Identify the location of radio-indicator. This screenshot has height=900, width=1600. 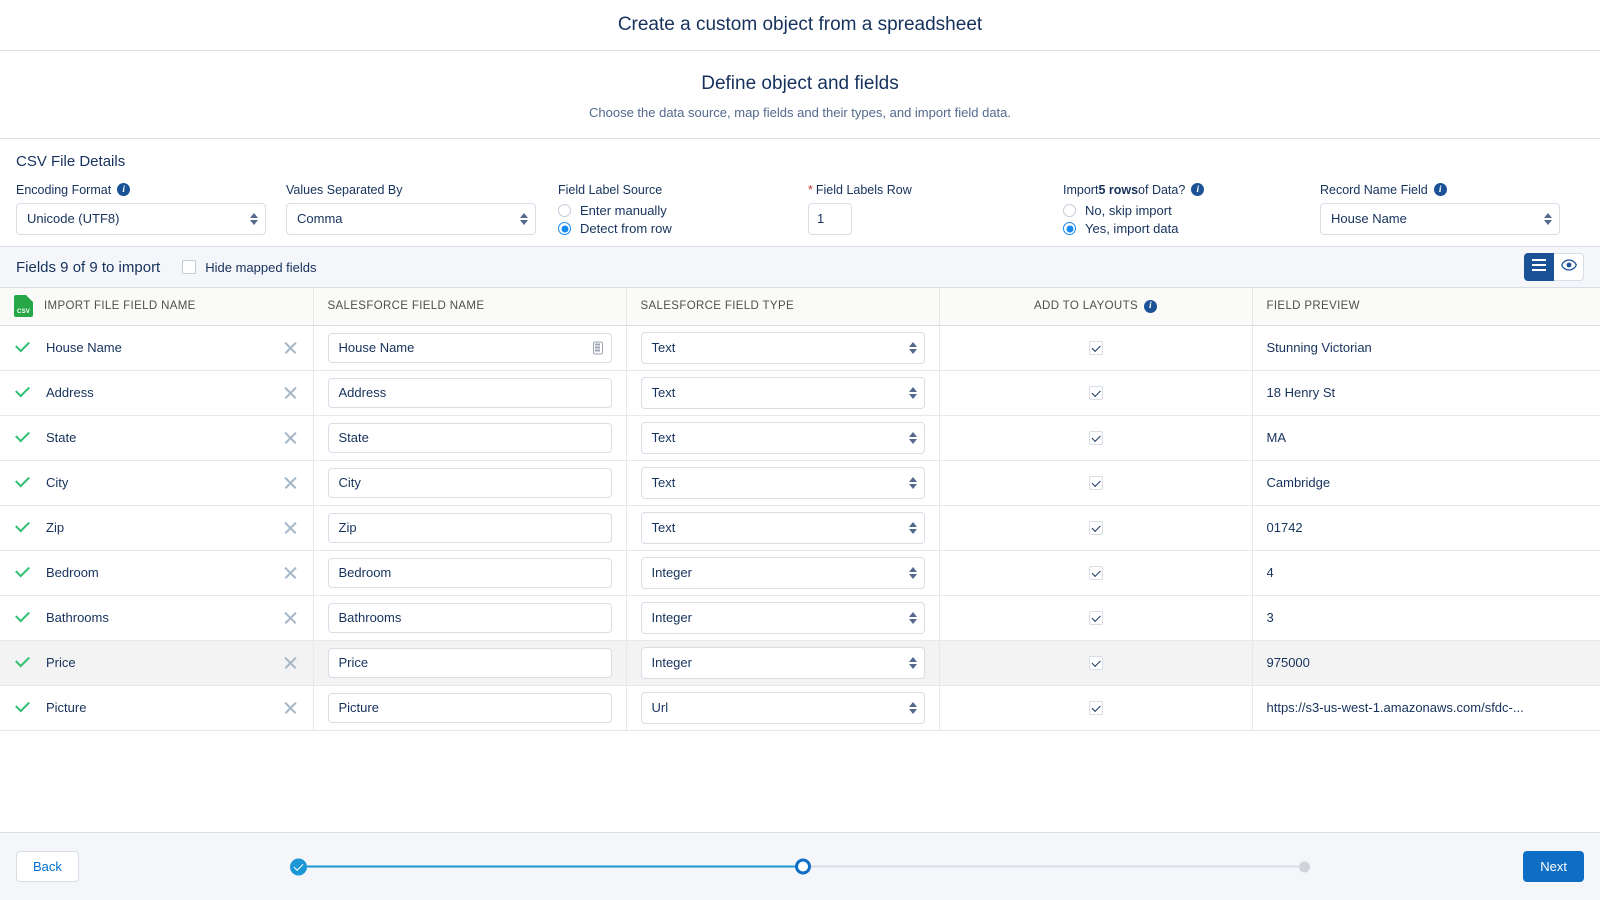
(1069, 210).